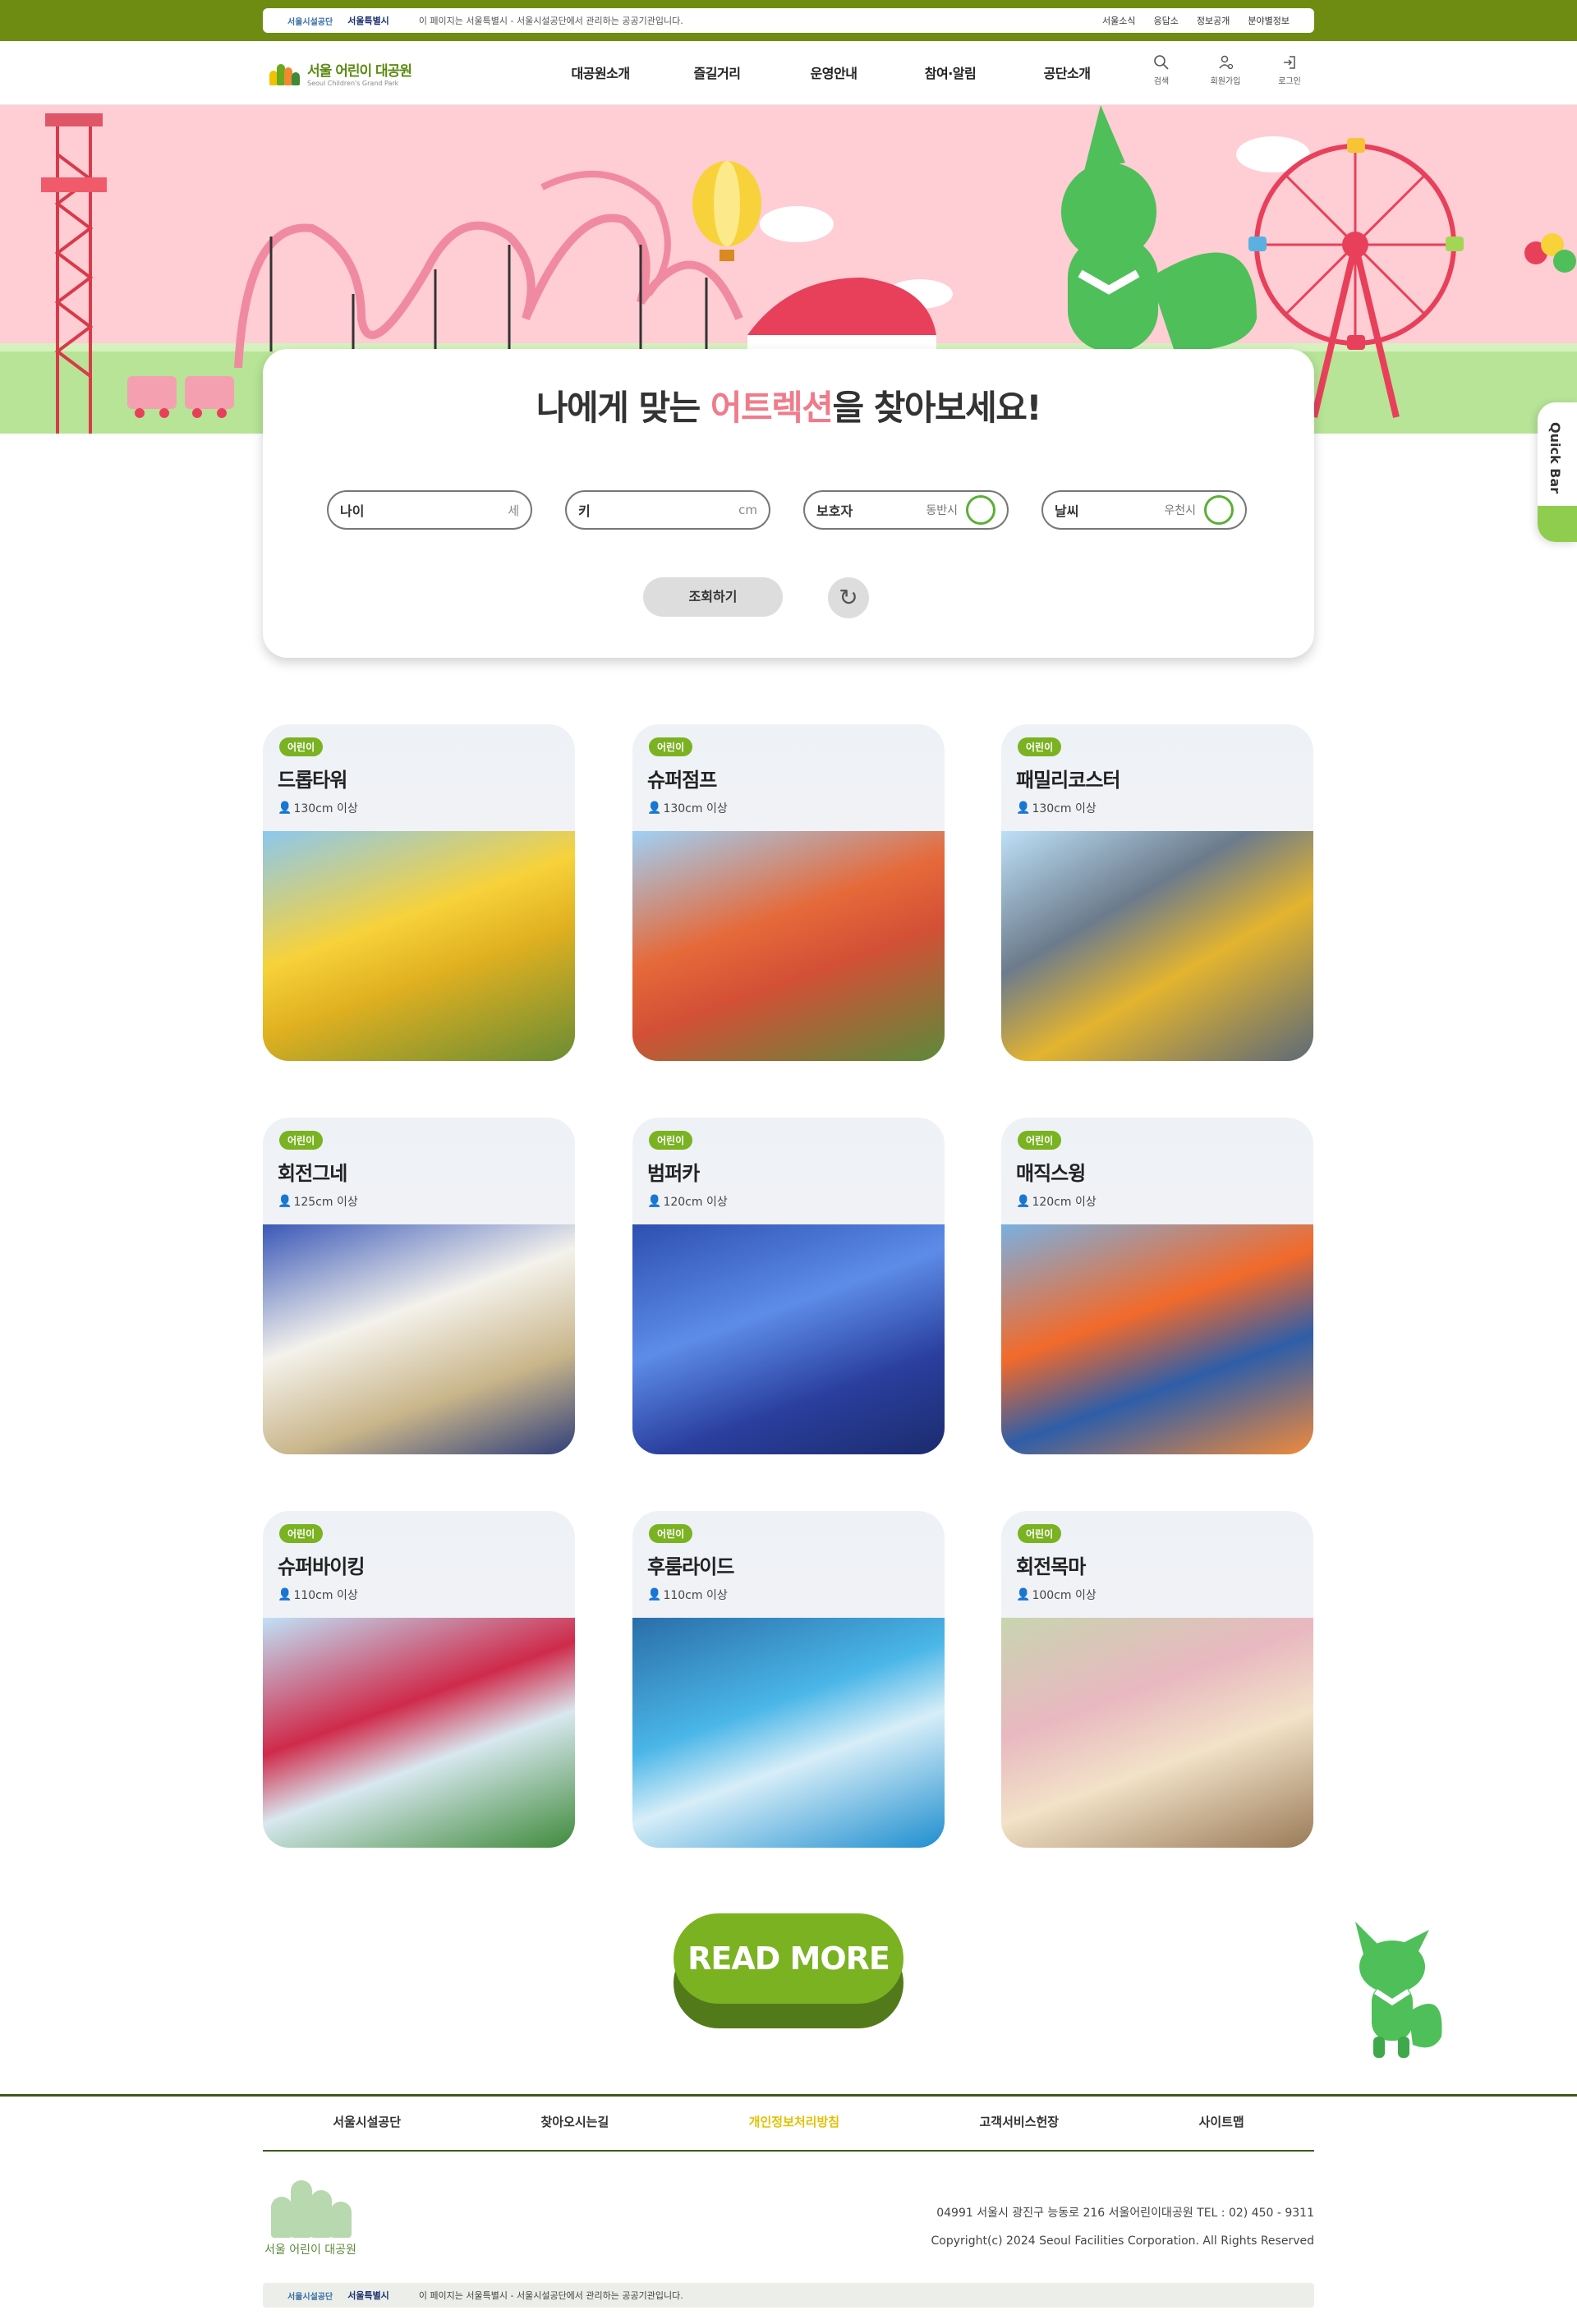 This screenshot has width=1577, height=2324. I want to click on signup-button: 회원가입, so click(1225, 70).